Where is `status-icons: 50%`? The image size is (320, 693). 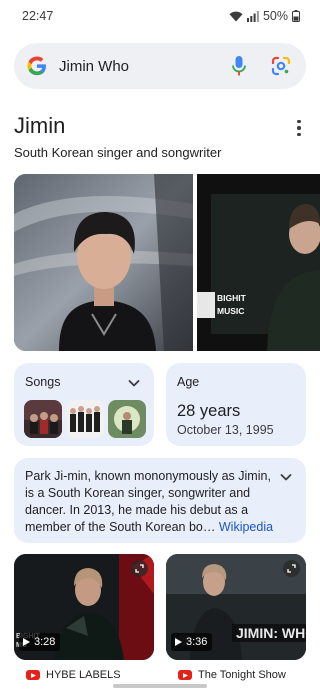 status-icons: 50% is located at coordinates (264, 16).